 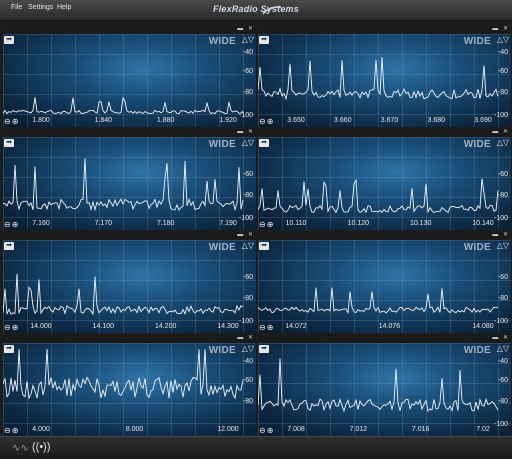 What do you see at coordinates (500, 115) in the screenshot?
I see `db-label: -100` at bounding box center [500, 115].